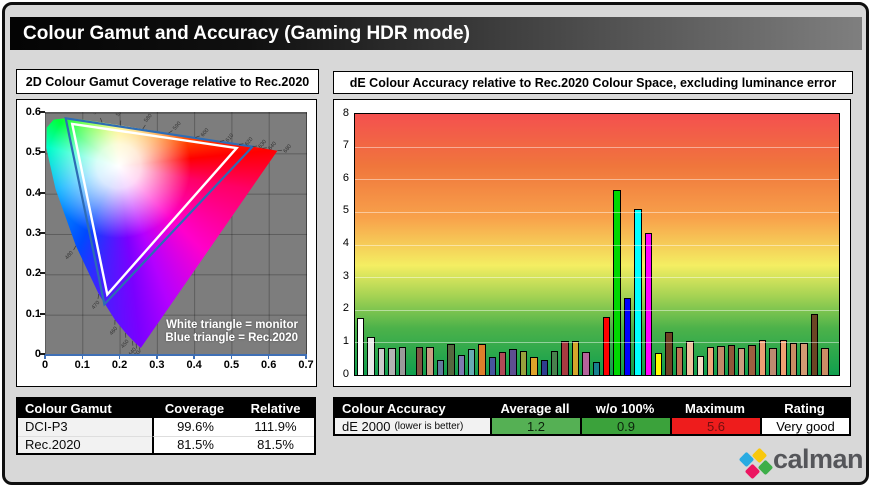  What do you see at coordinates (804, 426) in the screenshot?
I see `accuracy-value-cell: Very good` at bounding box center [804, 426].